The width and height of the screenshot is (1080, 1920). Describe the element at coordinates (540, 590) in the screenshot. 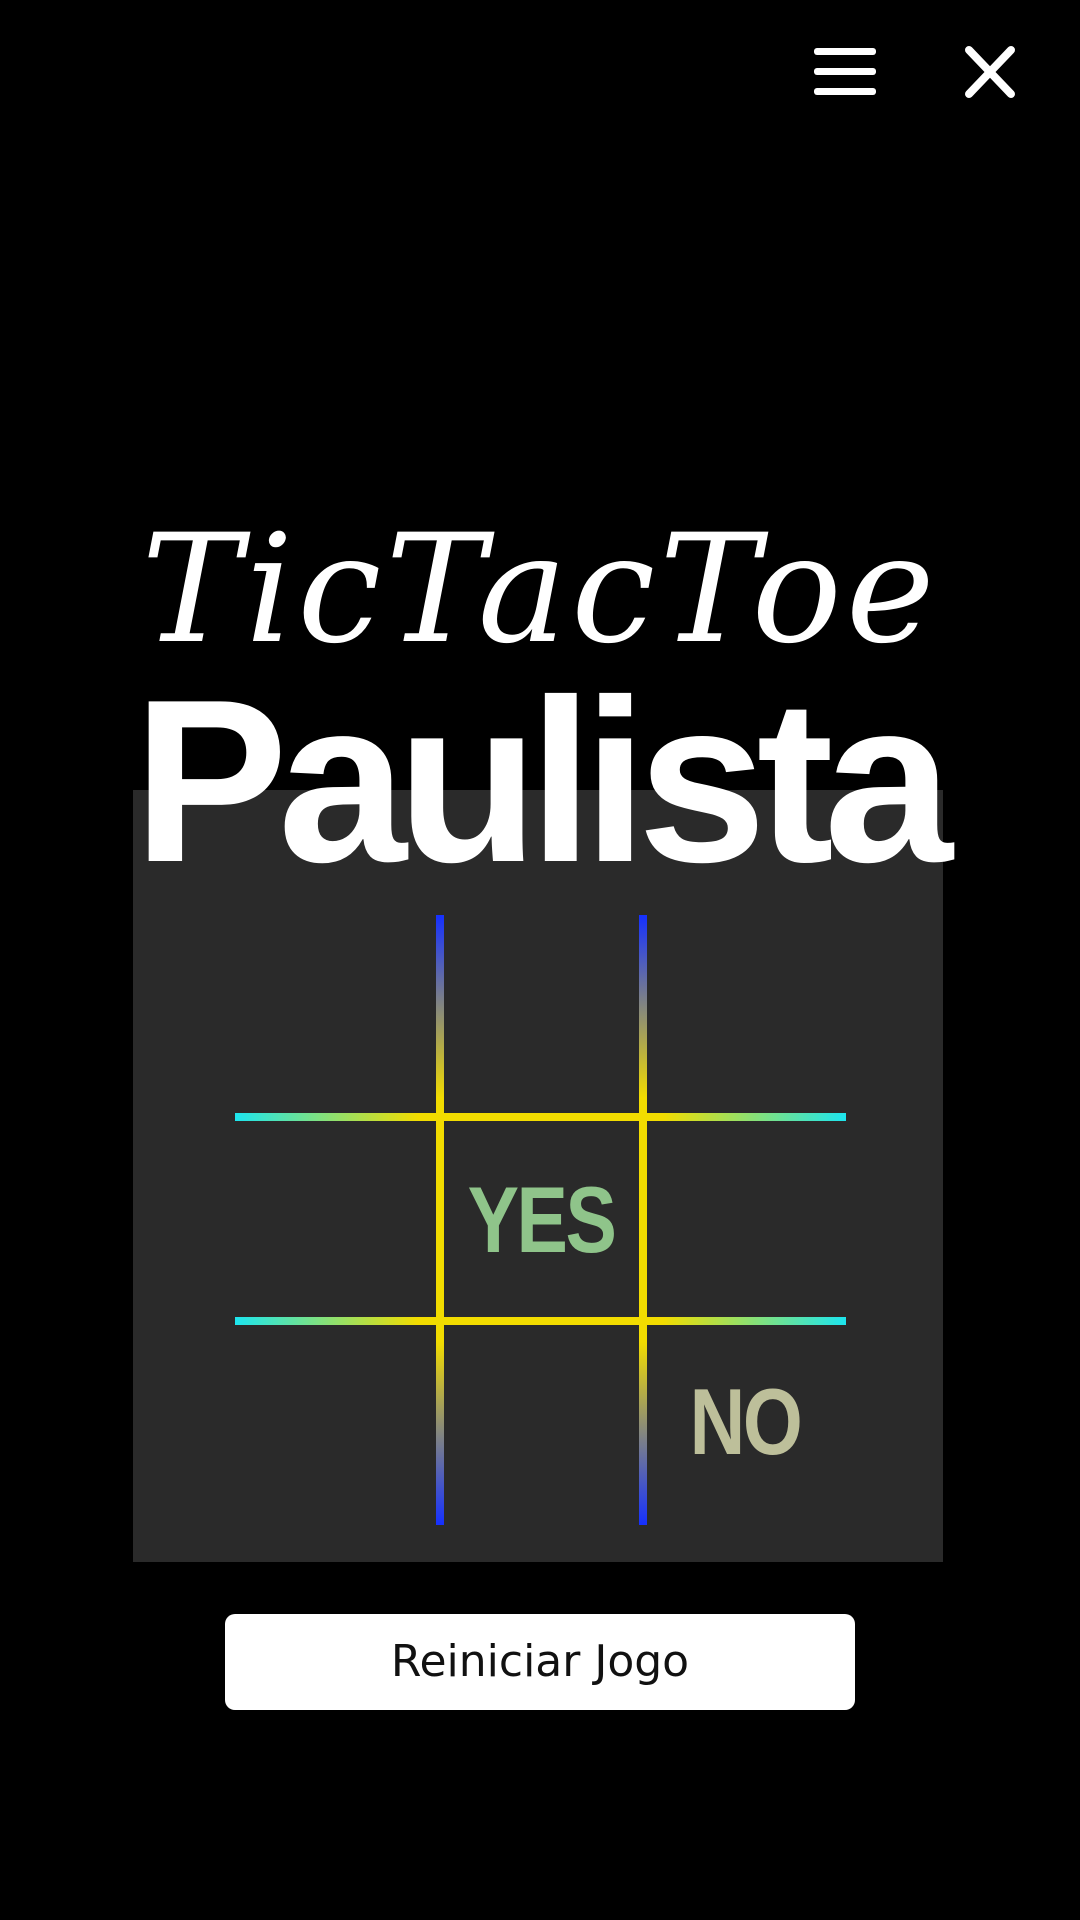

I see `game-title-script: TicTacToe` at that location.